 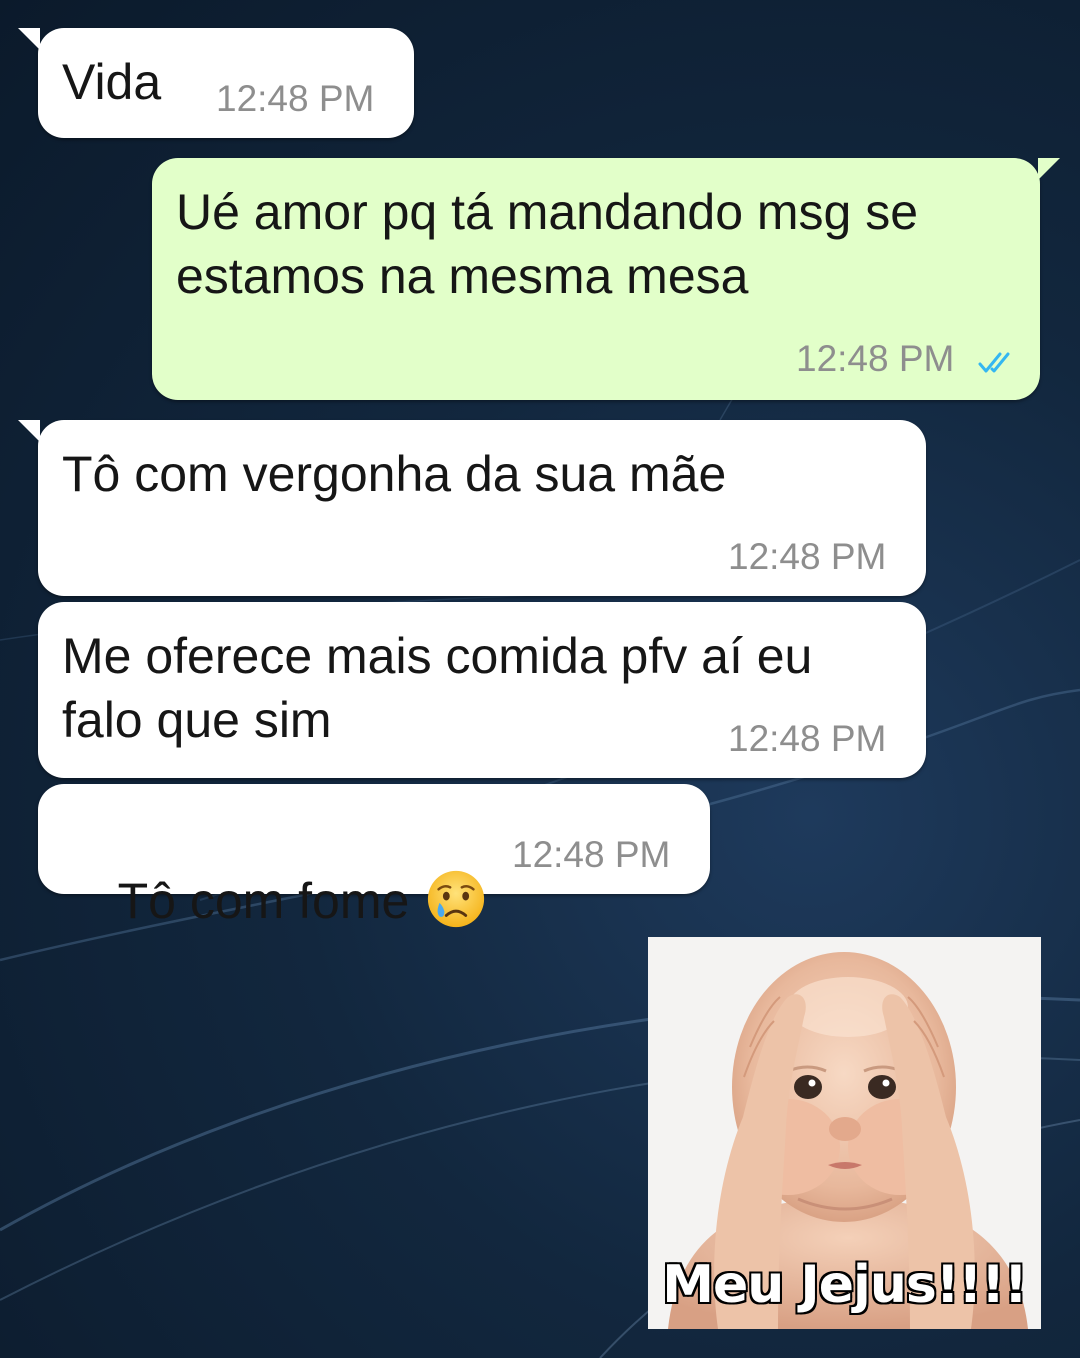 I want to click on message-text: Tô com fome, so click(x=274, y=900).